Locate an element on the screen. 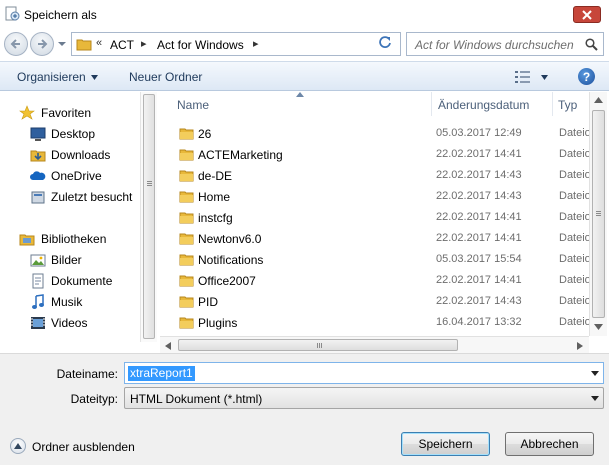  filetype-select: HTML Dokument (*.html) is located at coordinates (364, 398).